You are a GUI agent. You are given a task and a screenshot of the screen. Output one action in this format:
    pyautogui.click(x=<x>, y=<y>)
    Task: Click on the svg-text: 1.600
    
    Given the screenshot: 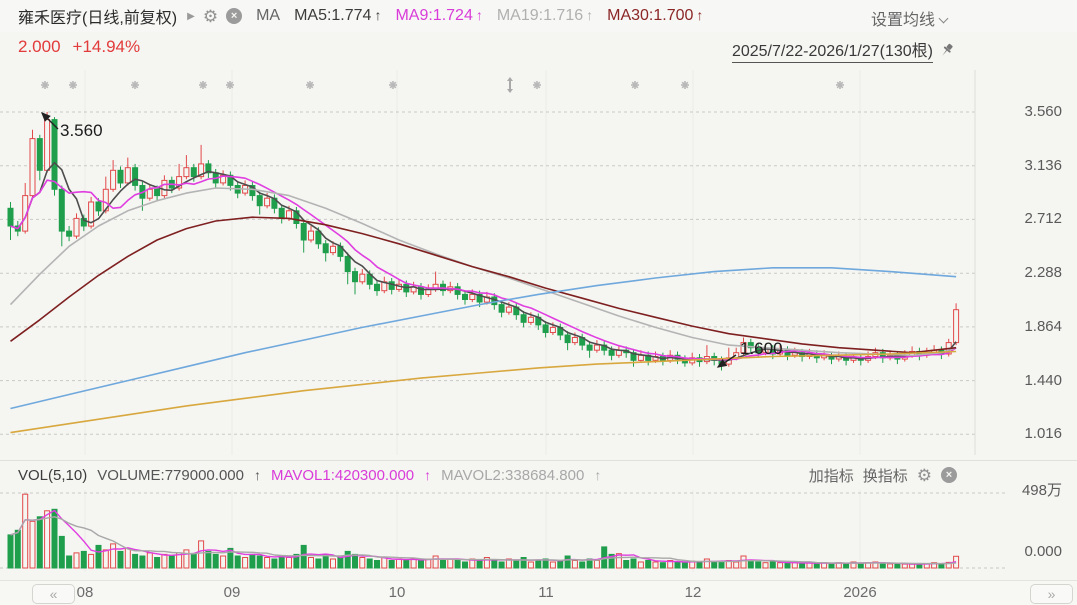 What is the action you would take?
    pyautogui.click(x=761, y=348)
    